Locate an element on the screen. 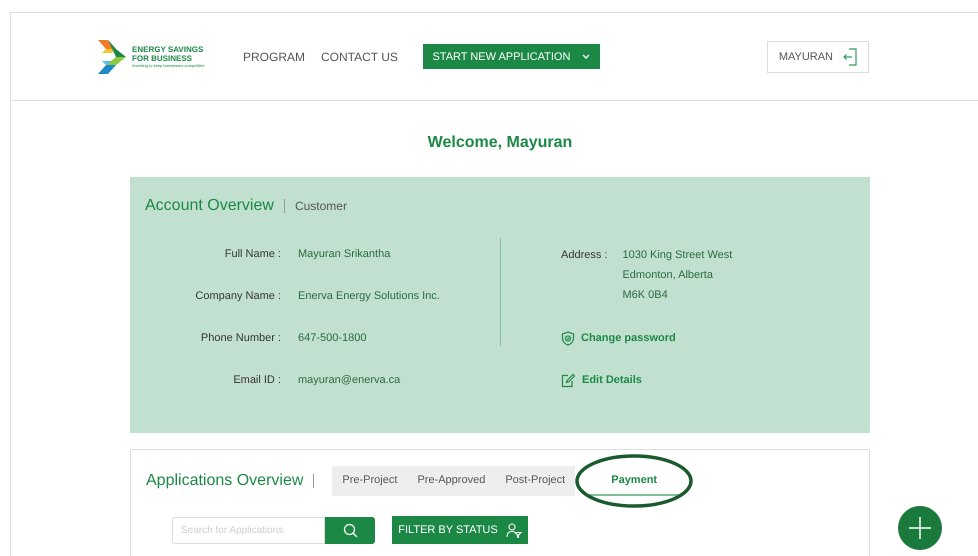 The height and width of the screenshot is (556, 978). user-filter-icon is located at coordinates (514, 530).